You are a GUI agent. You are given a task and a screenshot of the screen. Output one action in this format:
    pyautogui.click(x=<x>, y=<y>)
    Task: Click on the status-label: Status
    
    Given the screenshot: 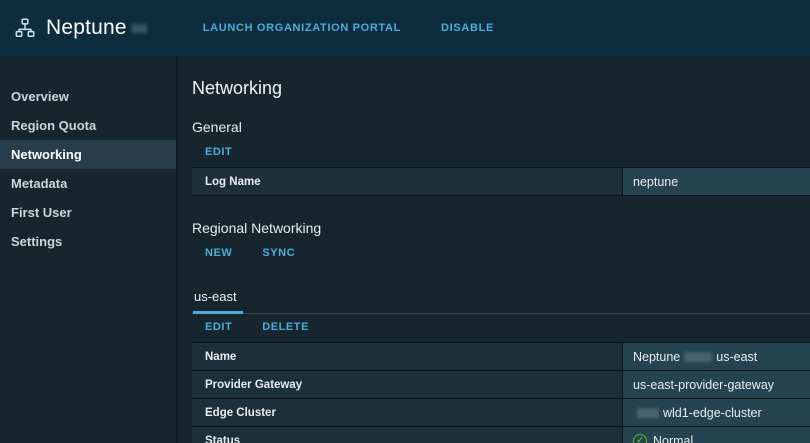 What is the action you would take?
    pyautogui.click(x=407, y=435)
    